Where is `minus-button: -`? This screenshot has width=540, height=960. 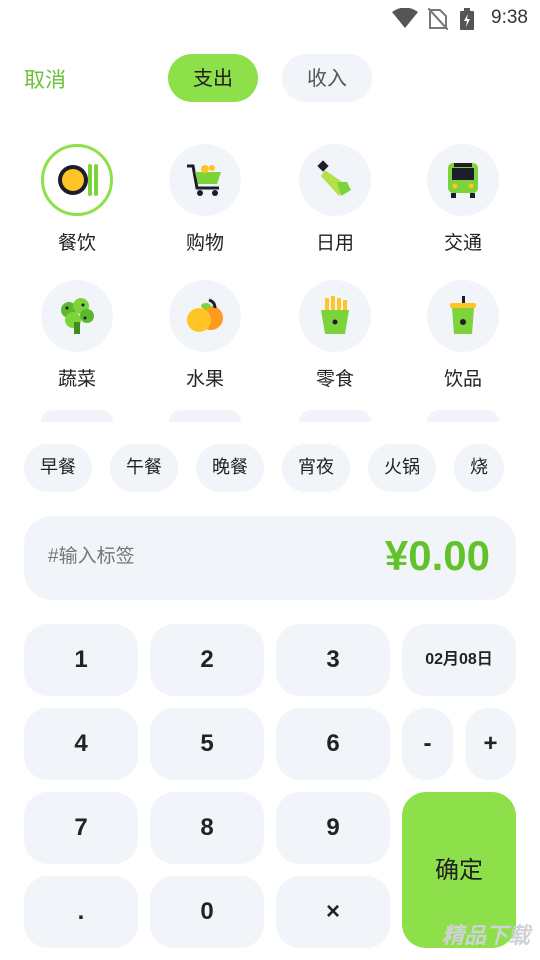
minus-button: - is located at coordinates (427, 744).